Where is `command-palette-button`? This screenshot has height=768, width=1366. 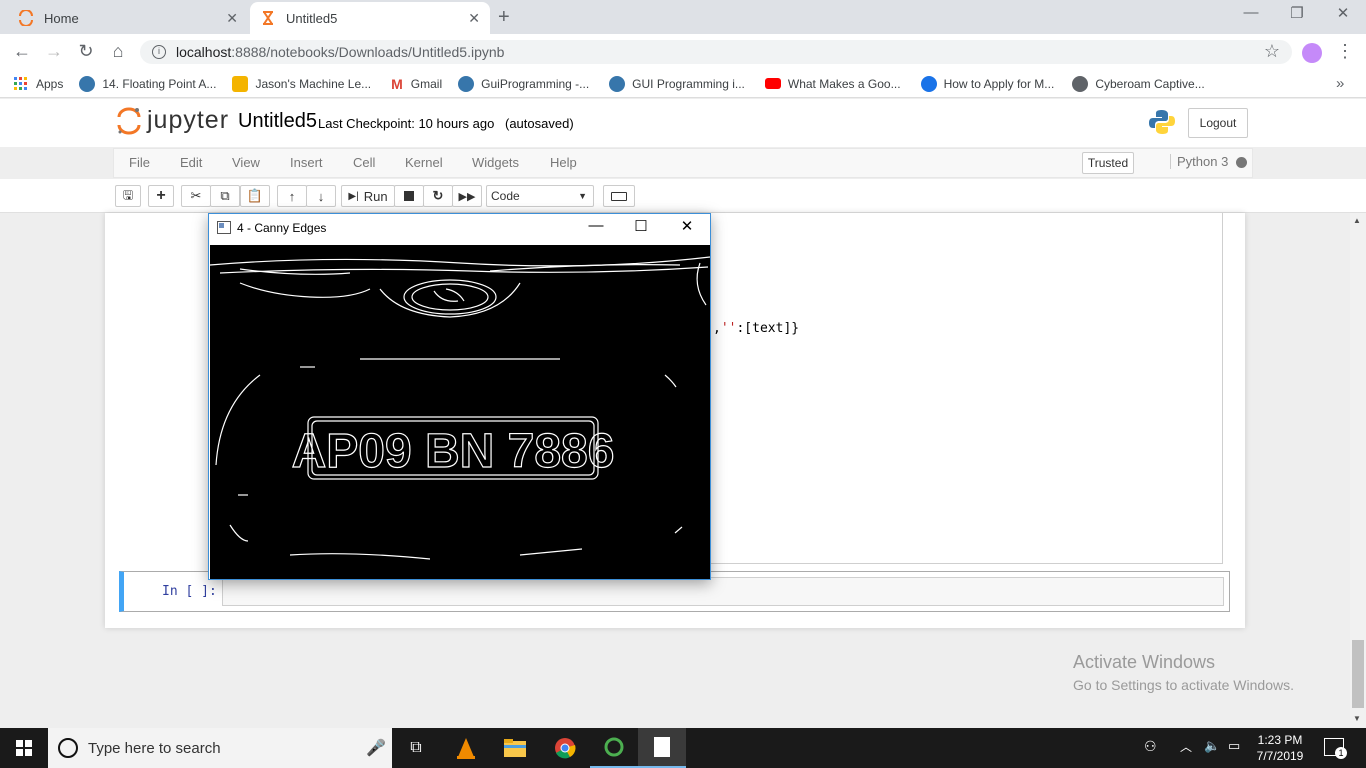 command-palette-button is located at coordinates (619, 196).